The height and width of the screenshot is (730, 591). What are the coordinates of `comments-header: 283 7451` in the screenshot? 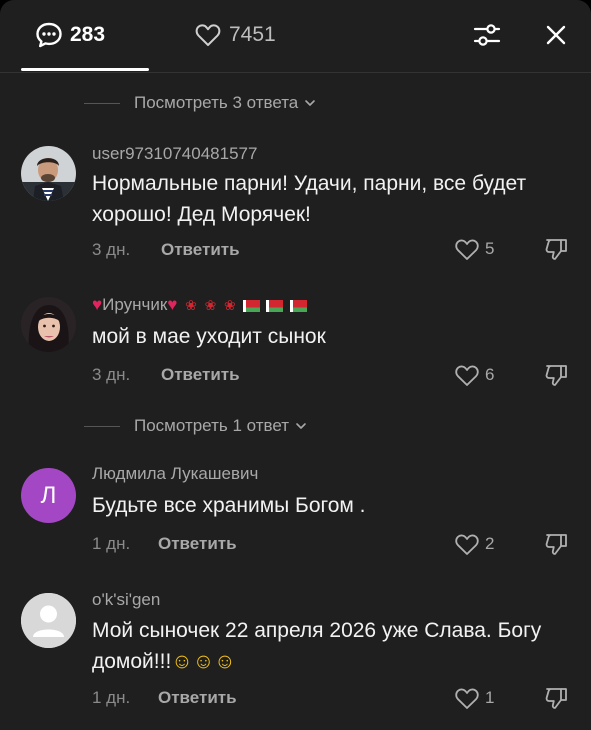 It's located at (295, 36).